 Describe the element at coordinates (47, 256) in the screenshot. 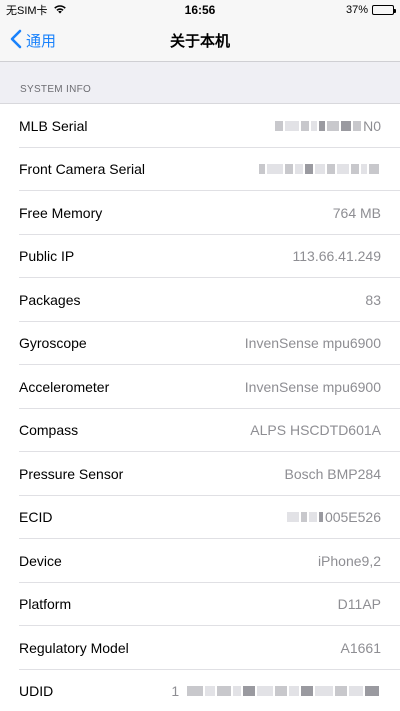

I see `row-label: Public IP` at that location.